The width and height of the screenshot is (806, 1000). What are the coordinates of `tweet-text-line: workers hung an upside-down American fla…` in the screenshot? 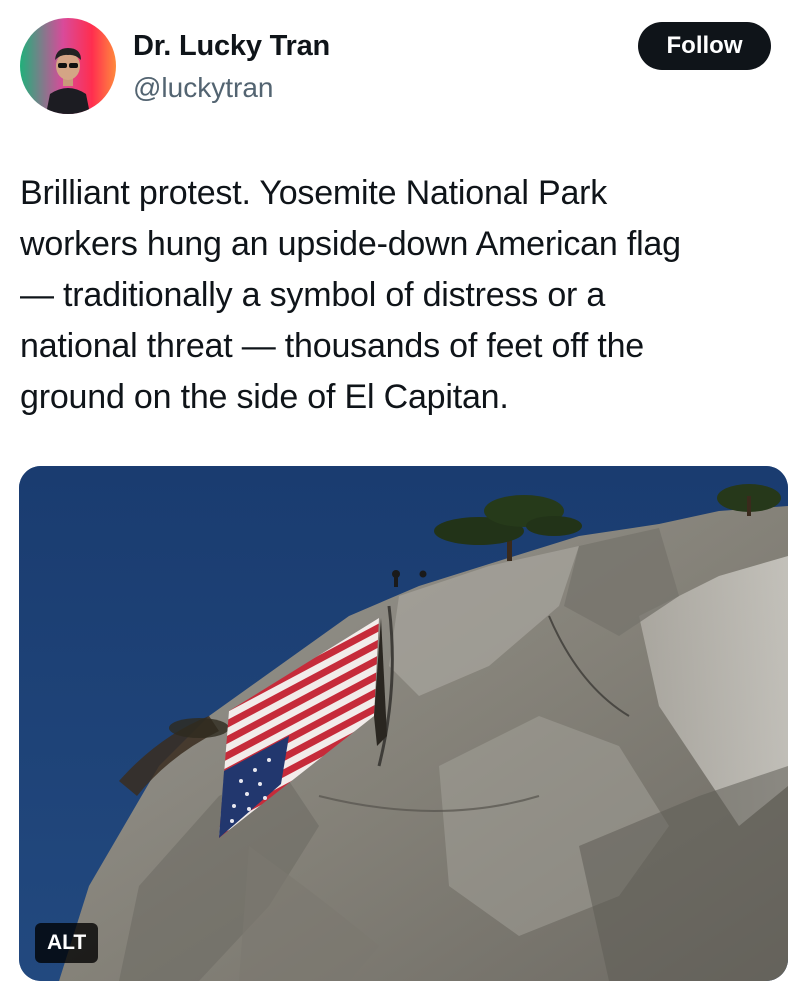 It's located at (350, 244).